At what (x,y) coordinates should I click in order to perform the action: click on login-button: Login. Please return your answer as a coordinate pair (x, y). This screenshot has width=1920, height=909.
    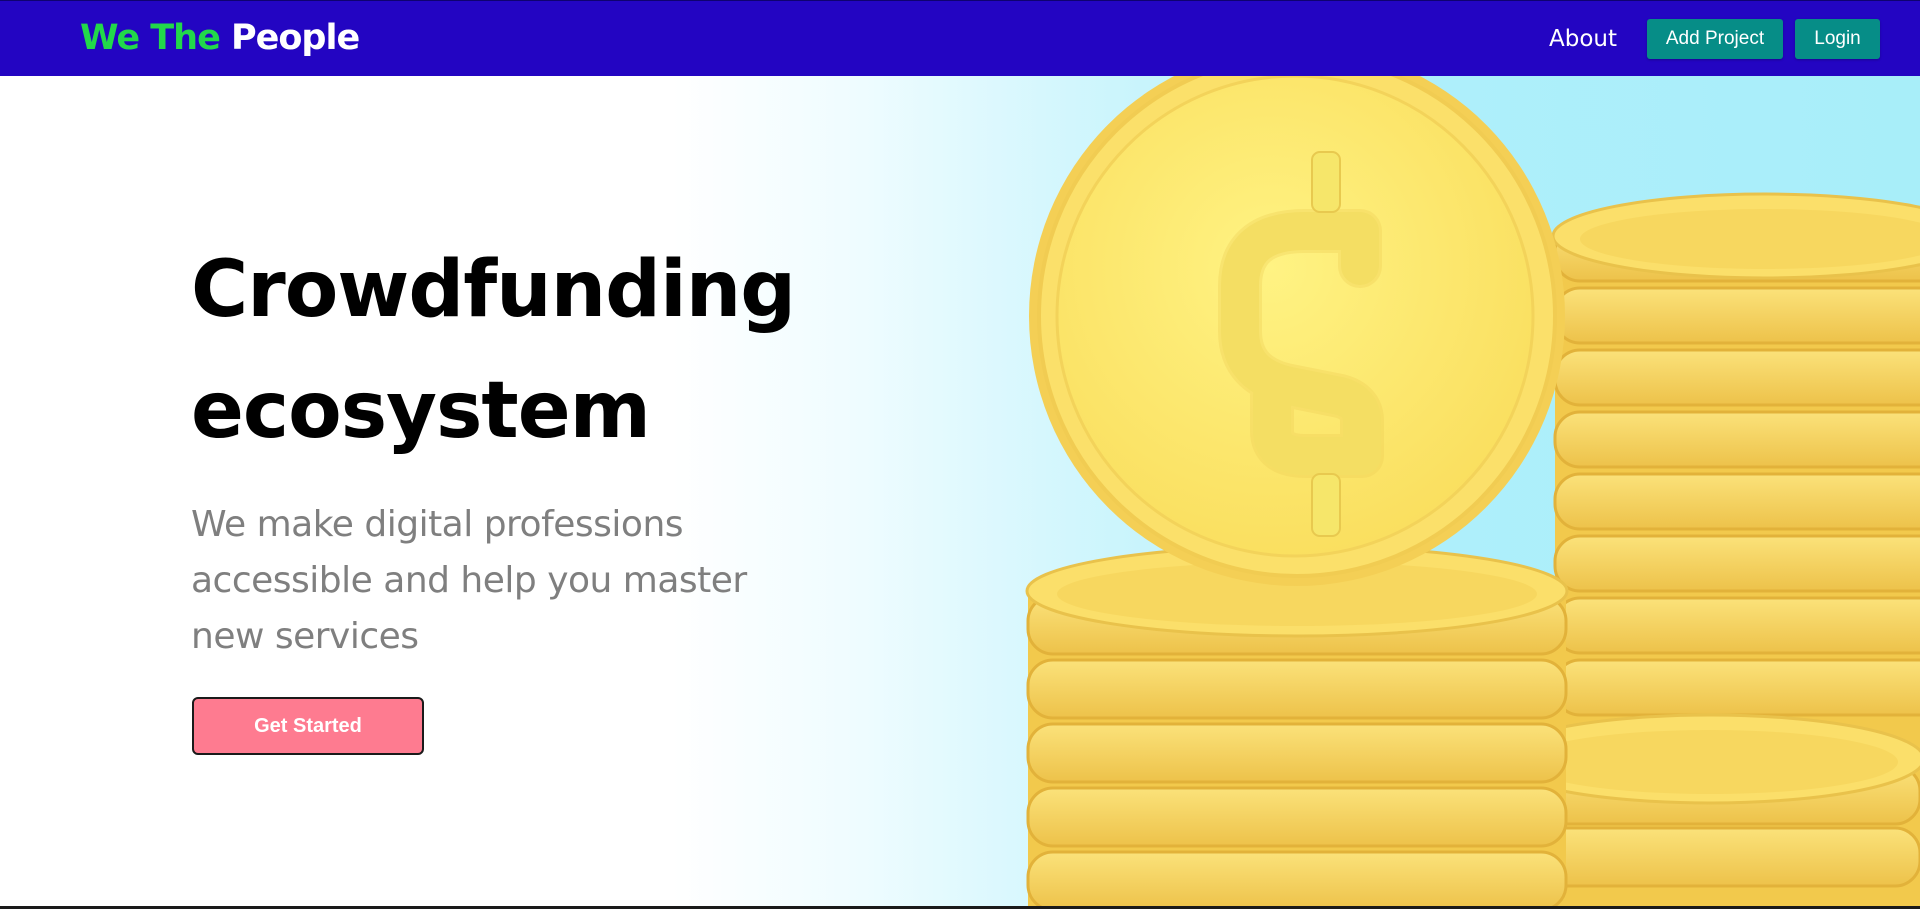
    Looking at the image, I should click on (1837, 39).